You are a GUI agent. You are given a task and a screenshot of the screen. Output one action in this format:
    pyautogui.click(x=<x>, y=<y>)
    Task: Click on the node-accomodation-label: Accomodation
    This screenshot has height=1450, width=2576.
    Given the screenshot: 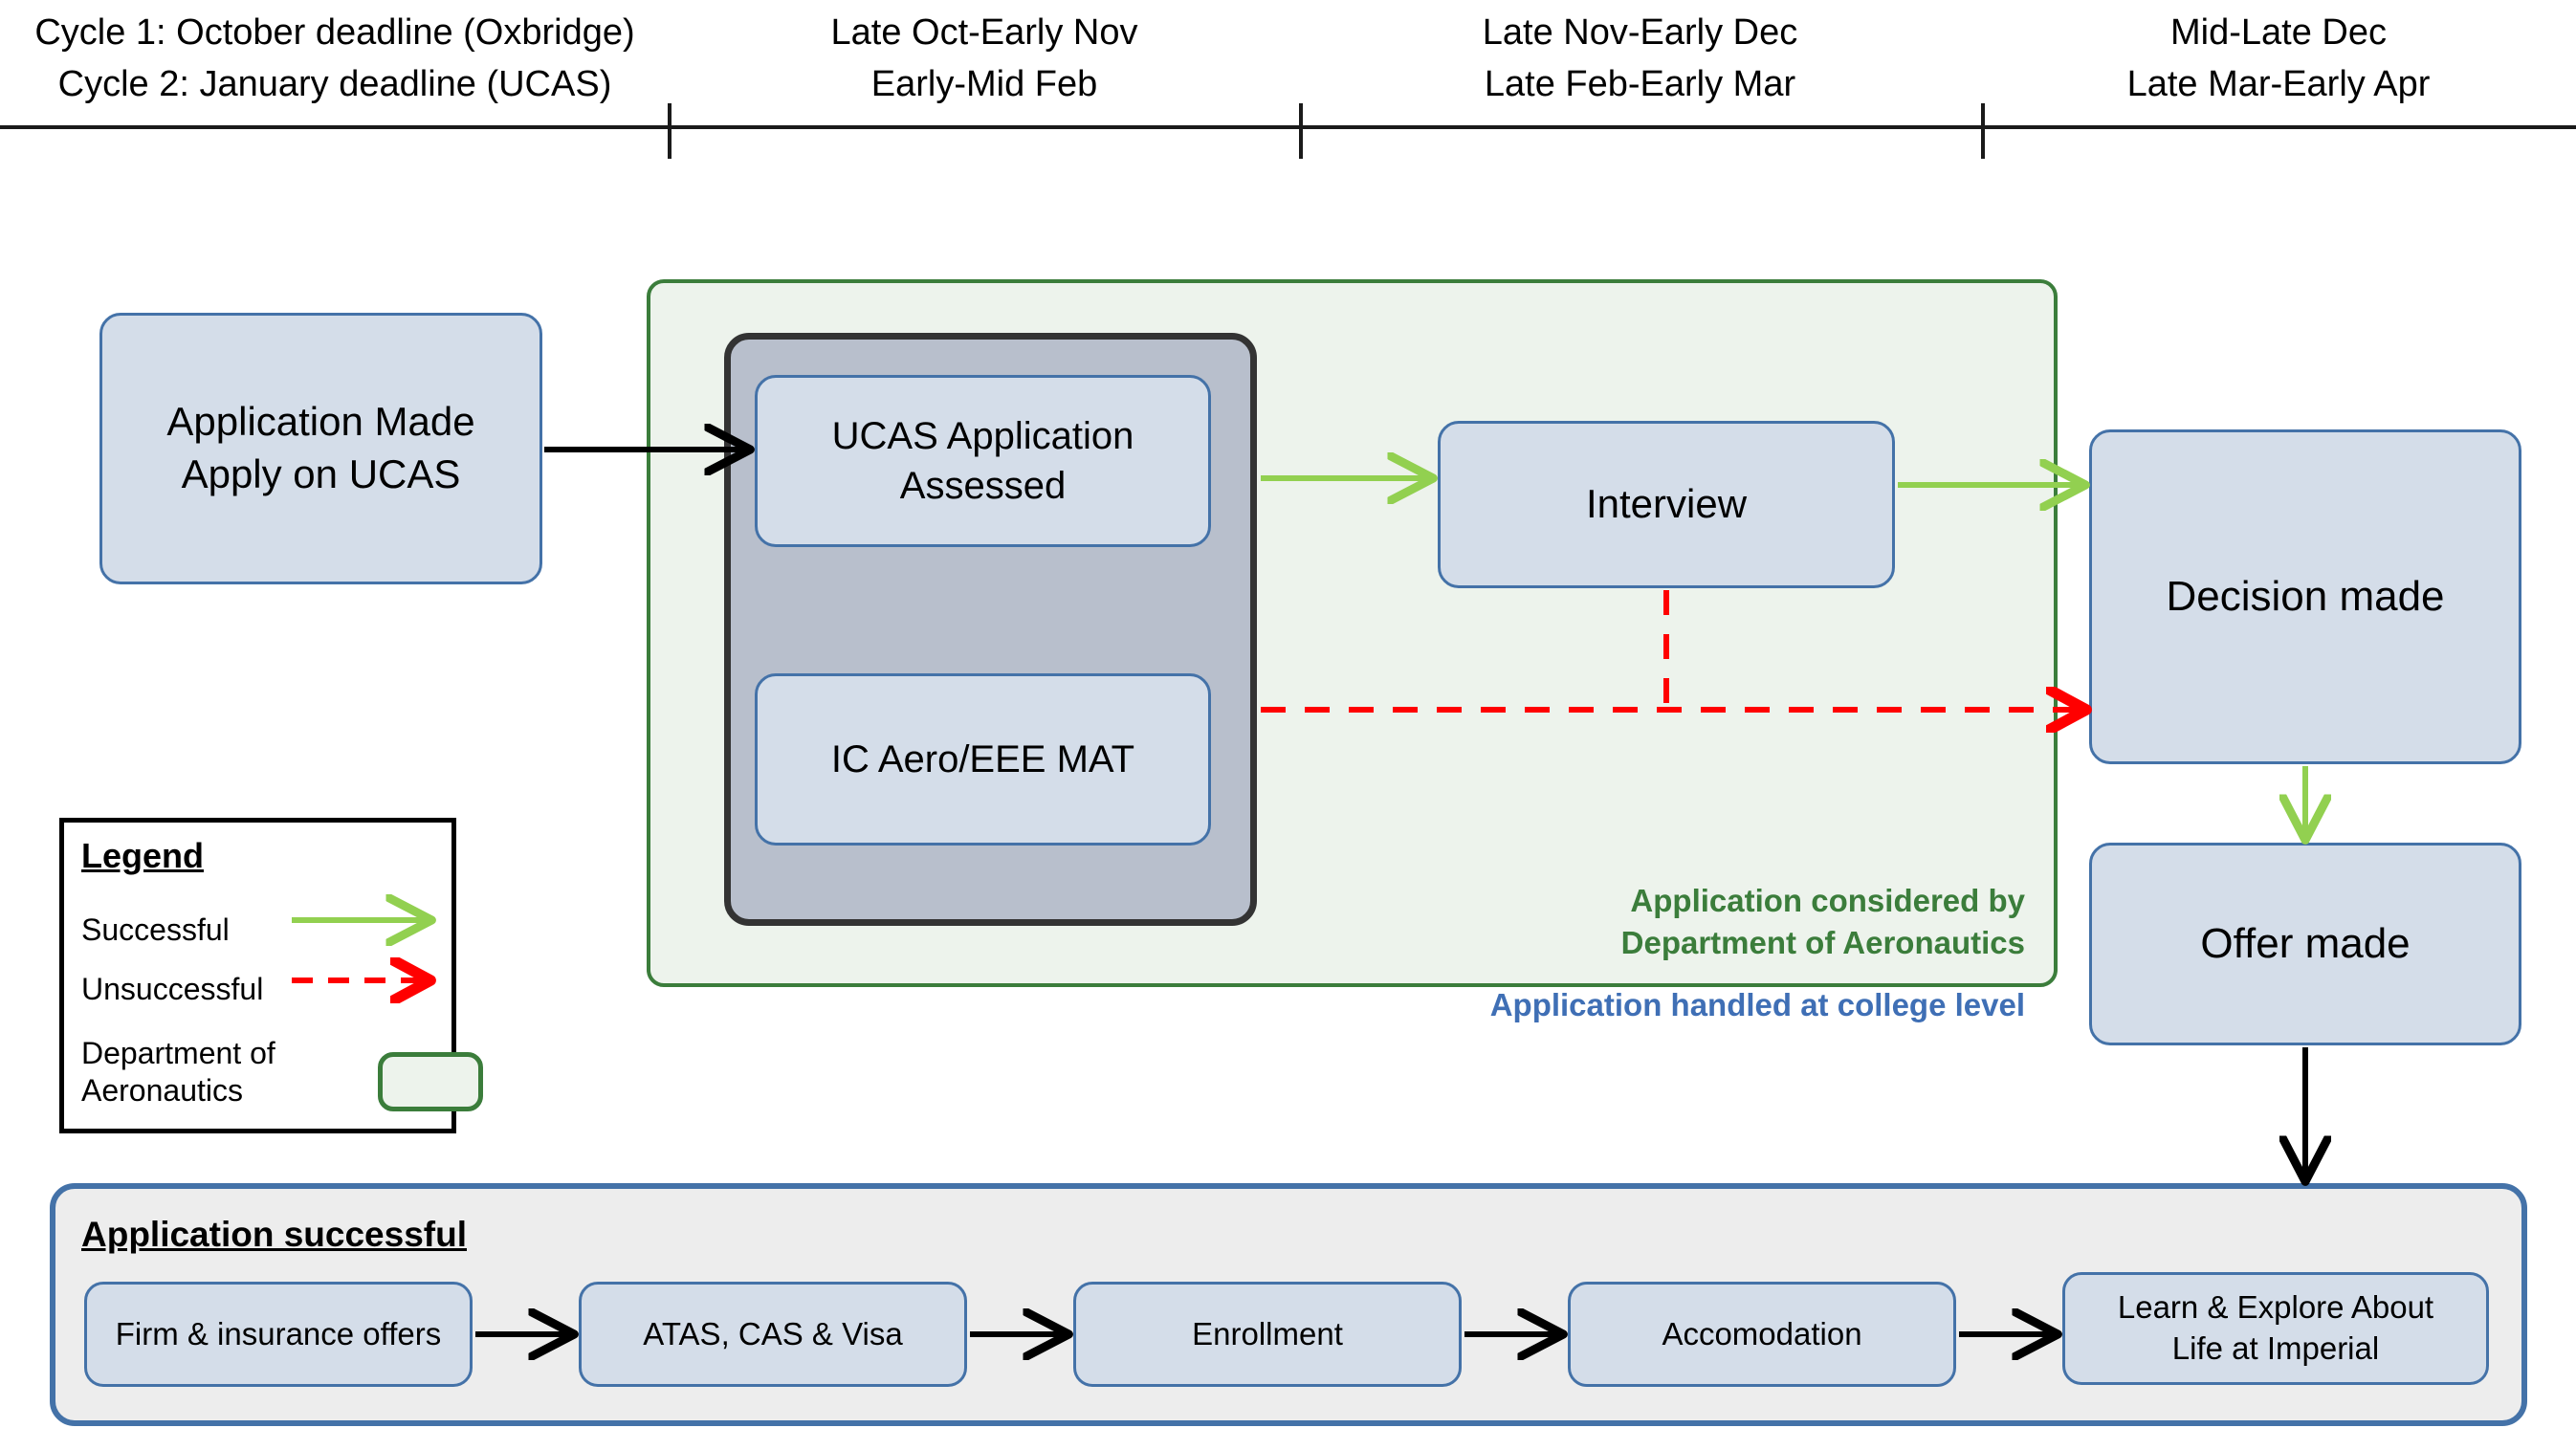 What is the action you would take?
    pyautogui.click(x=1762, y=1333)
    